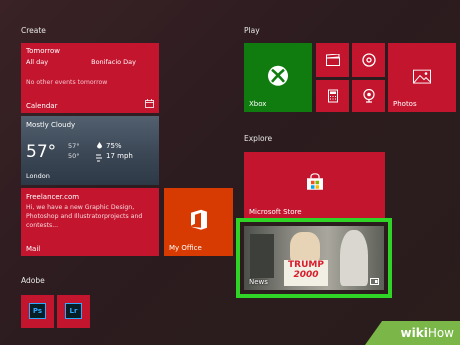 The width and height of the screenshot is (460, 345). I want to click on weather-high: 57°, so click(74, 146).